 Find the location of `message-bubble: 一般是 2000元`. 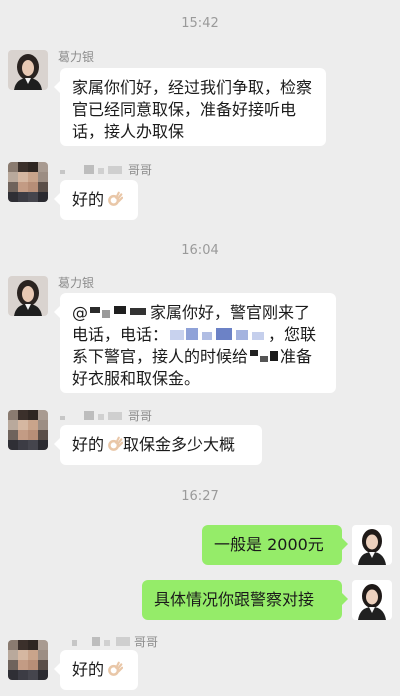

message-bubble: 一般是 2000元 is located at coordinates (275, 545).